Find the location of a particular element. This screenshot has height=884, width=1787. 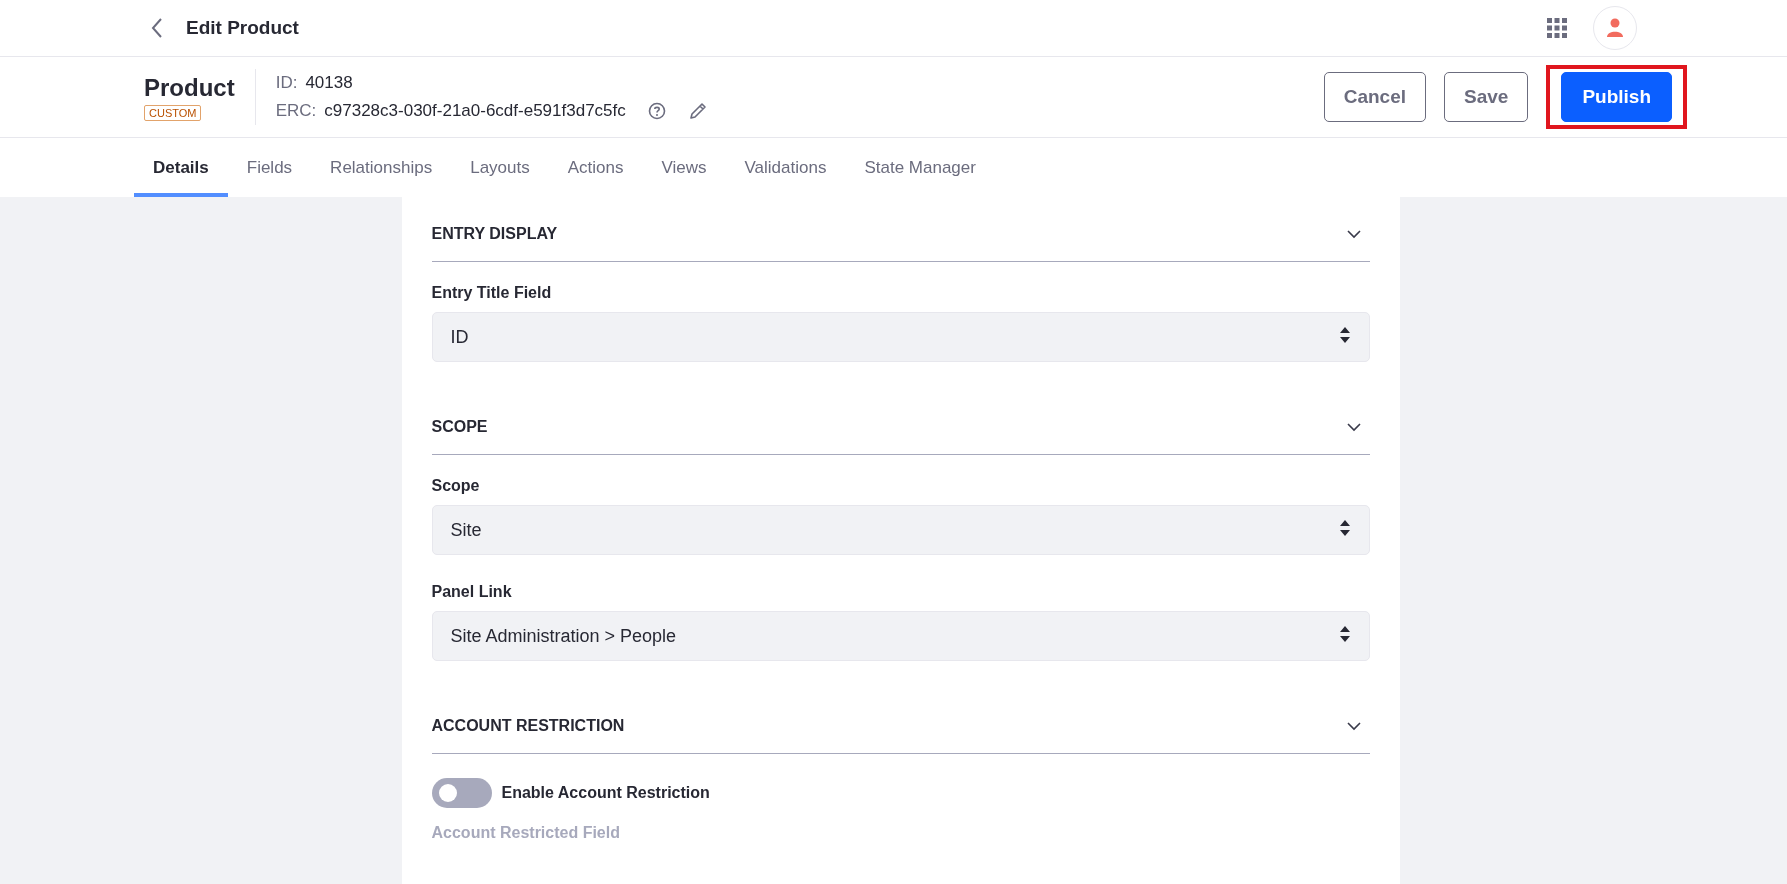

tab: Validations is located at coordinates (785, 167).